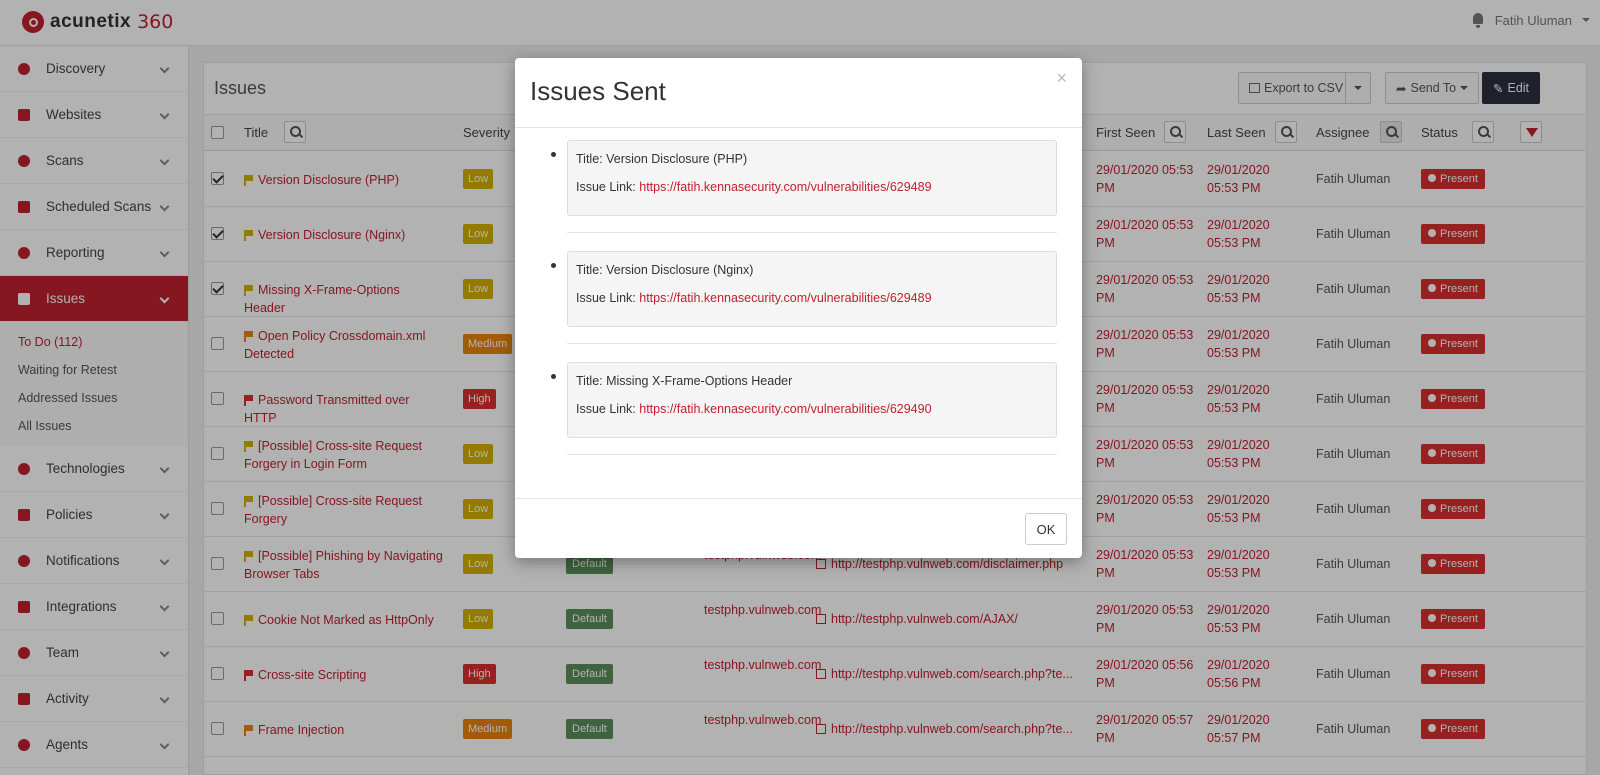 The image size is (1600, 775). I want to click on sent-issue-title: Title: Version Disclosure (Nginx), so click(665, 270).